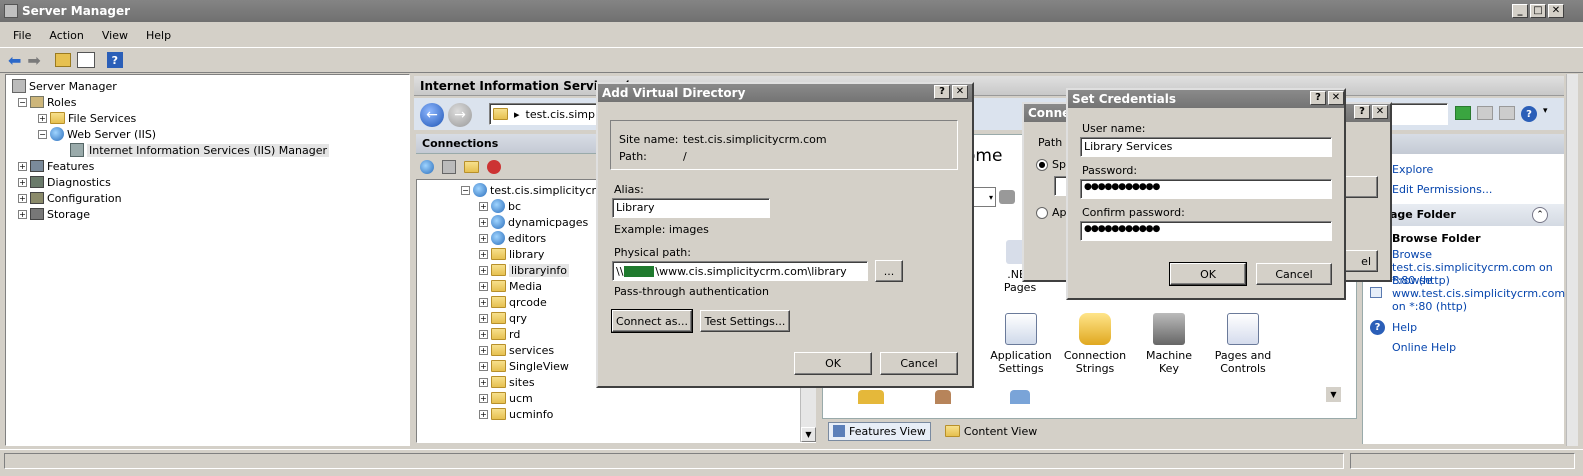 The width and height of the screenshot is (1583, 476). I want to click on close-icon: ✕, so click(1556, 11).